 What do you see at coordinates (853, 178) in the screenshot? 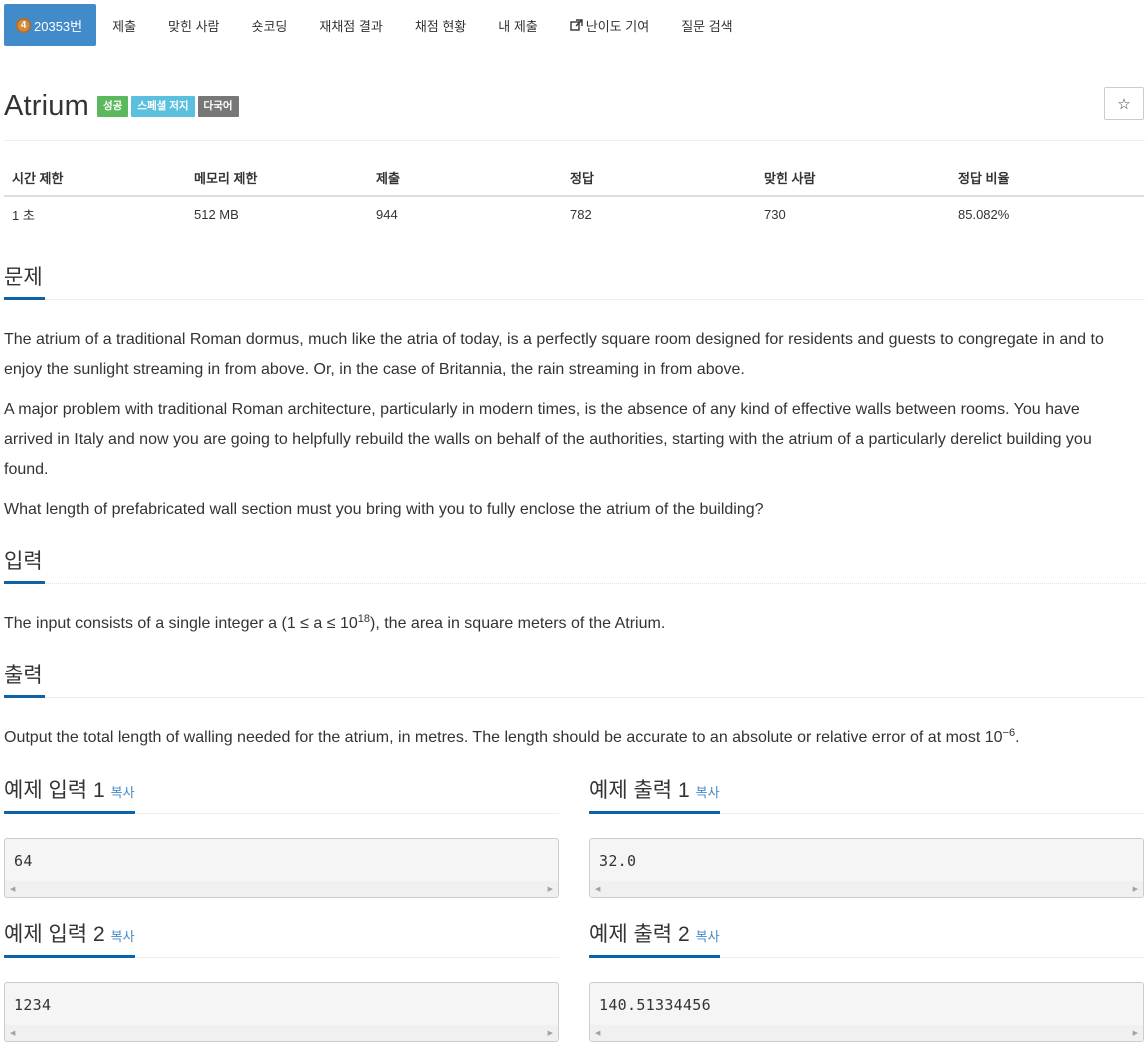
I see `header-solved-users: 맞힌 사람` at bounding box center [853, 178].